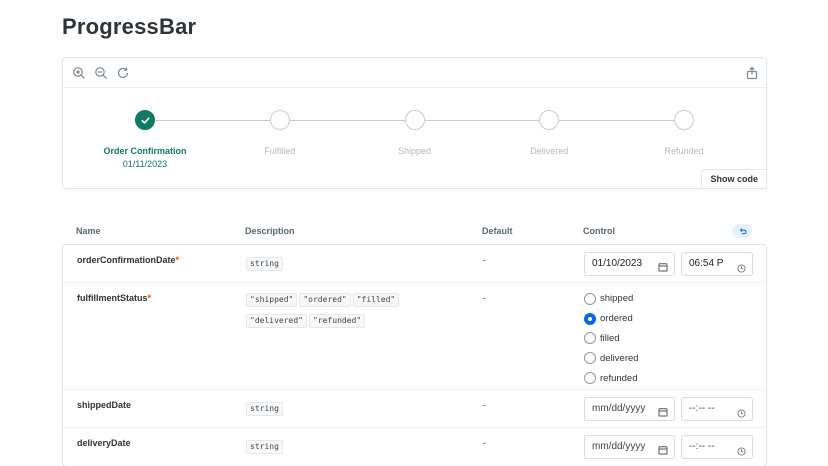 Image resolution: width=828 pixels, height=466 pixels. I want to click on header-control: Control, so click(599, 231).